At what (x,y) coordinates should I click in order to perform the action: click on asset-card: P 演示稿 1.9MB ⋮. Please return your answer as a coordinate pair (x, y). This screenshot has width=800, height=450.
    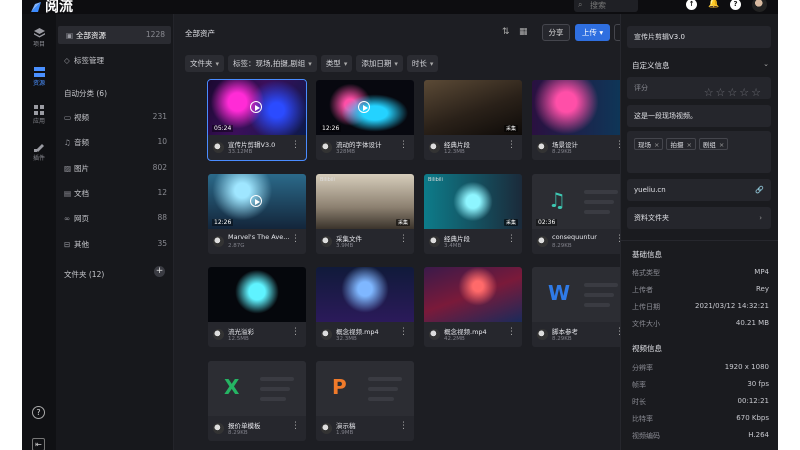
    Looking at the image, I should click on (365, 401).